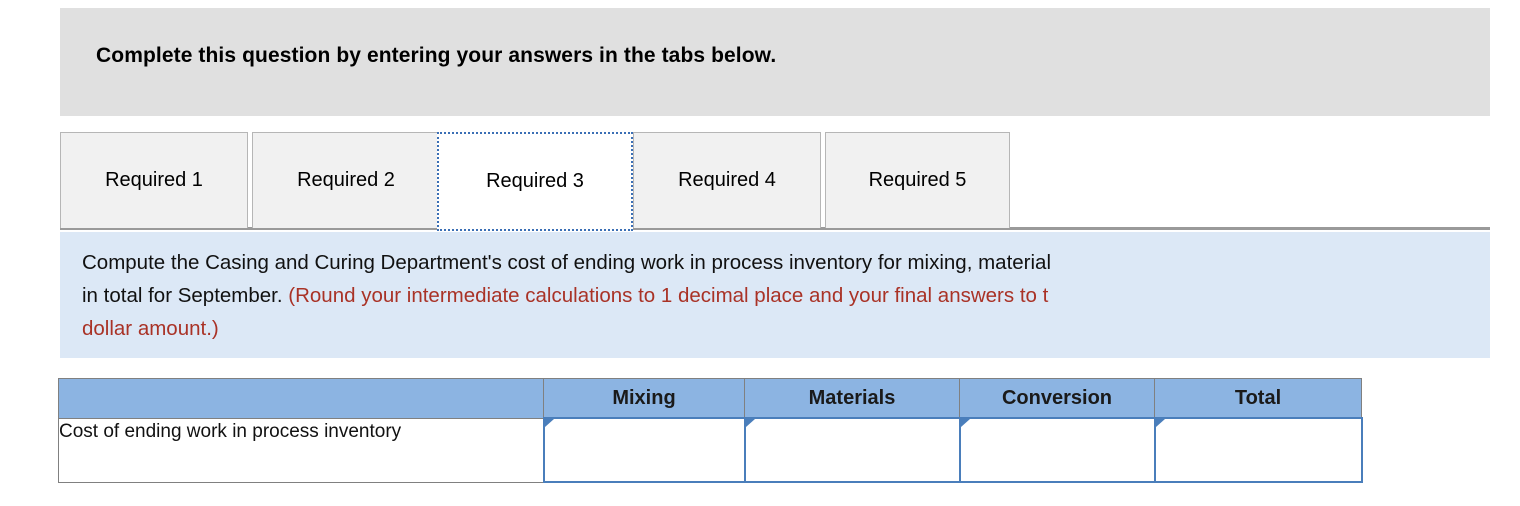 The height and width of the screenshot is (506, 1520). I want to click on tab-required-4: Required 4, so click(727, 180).